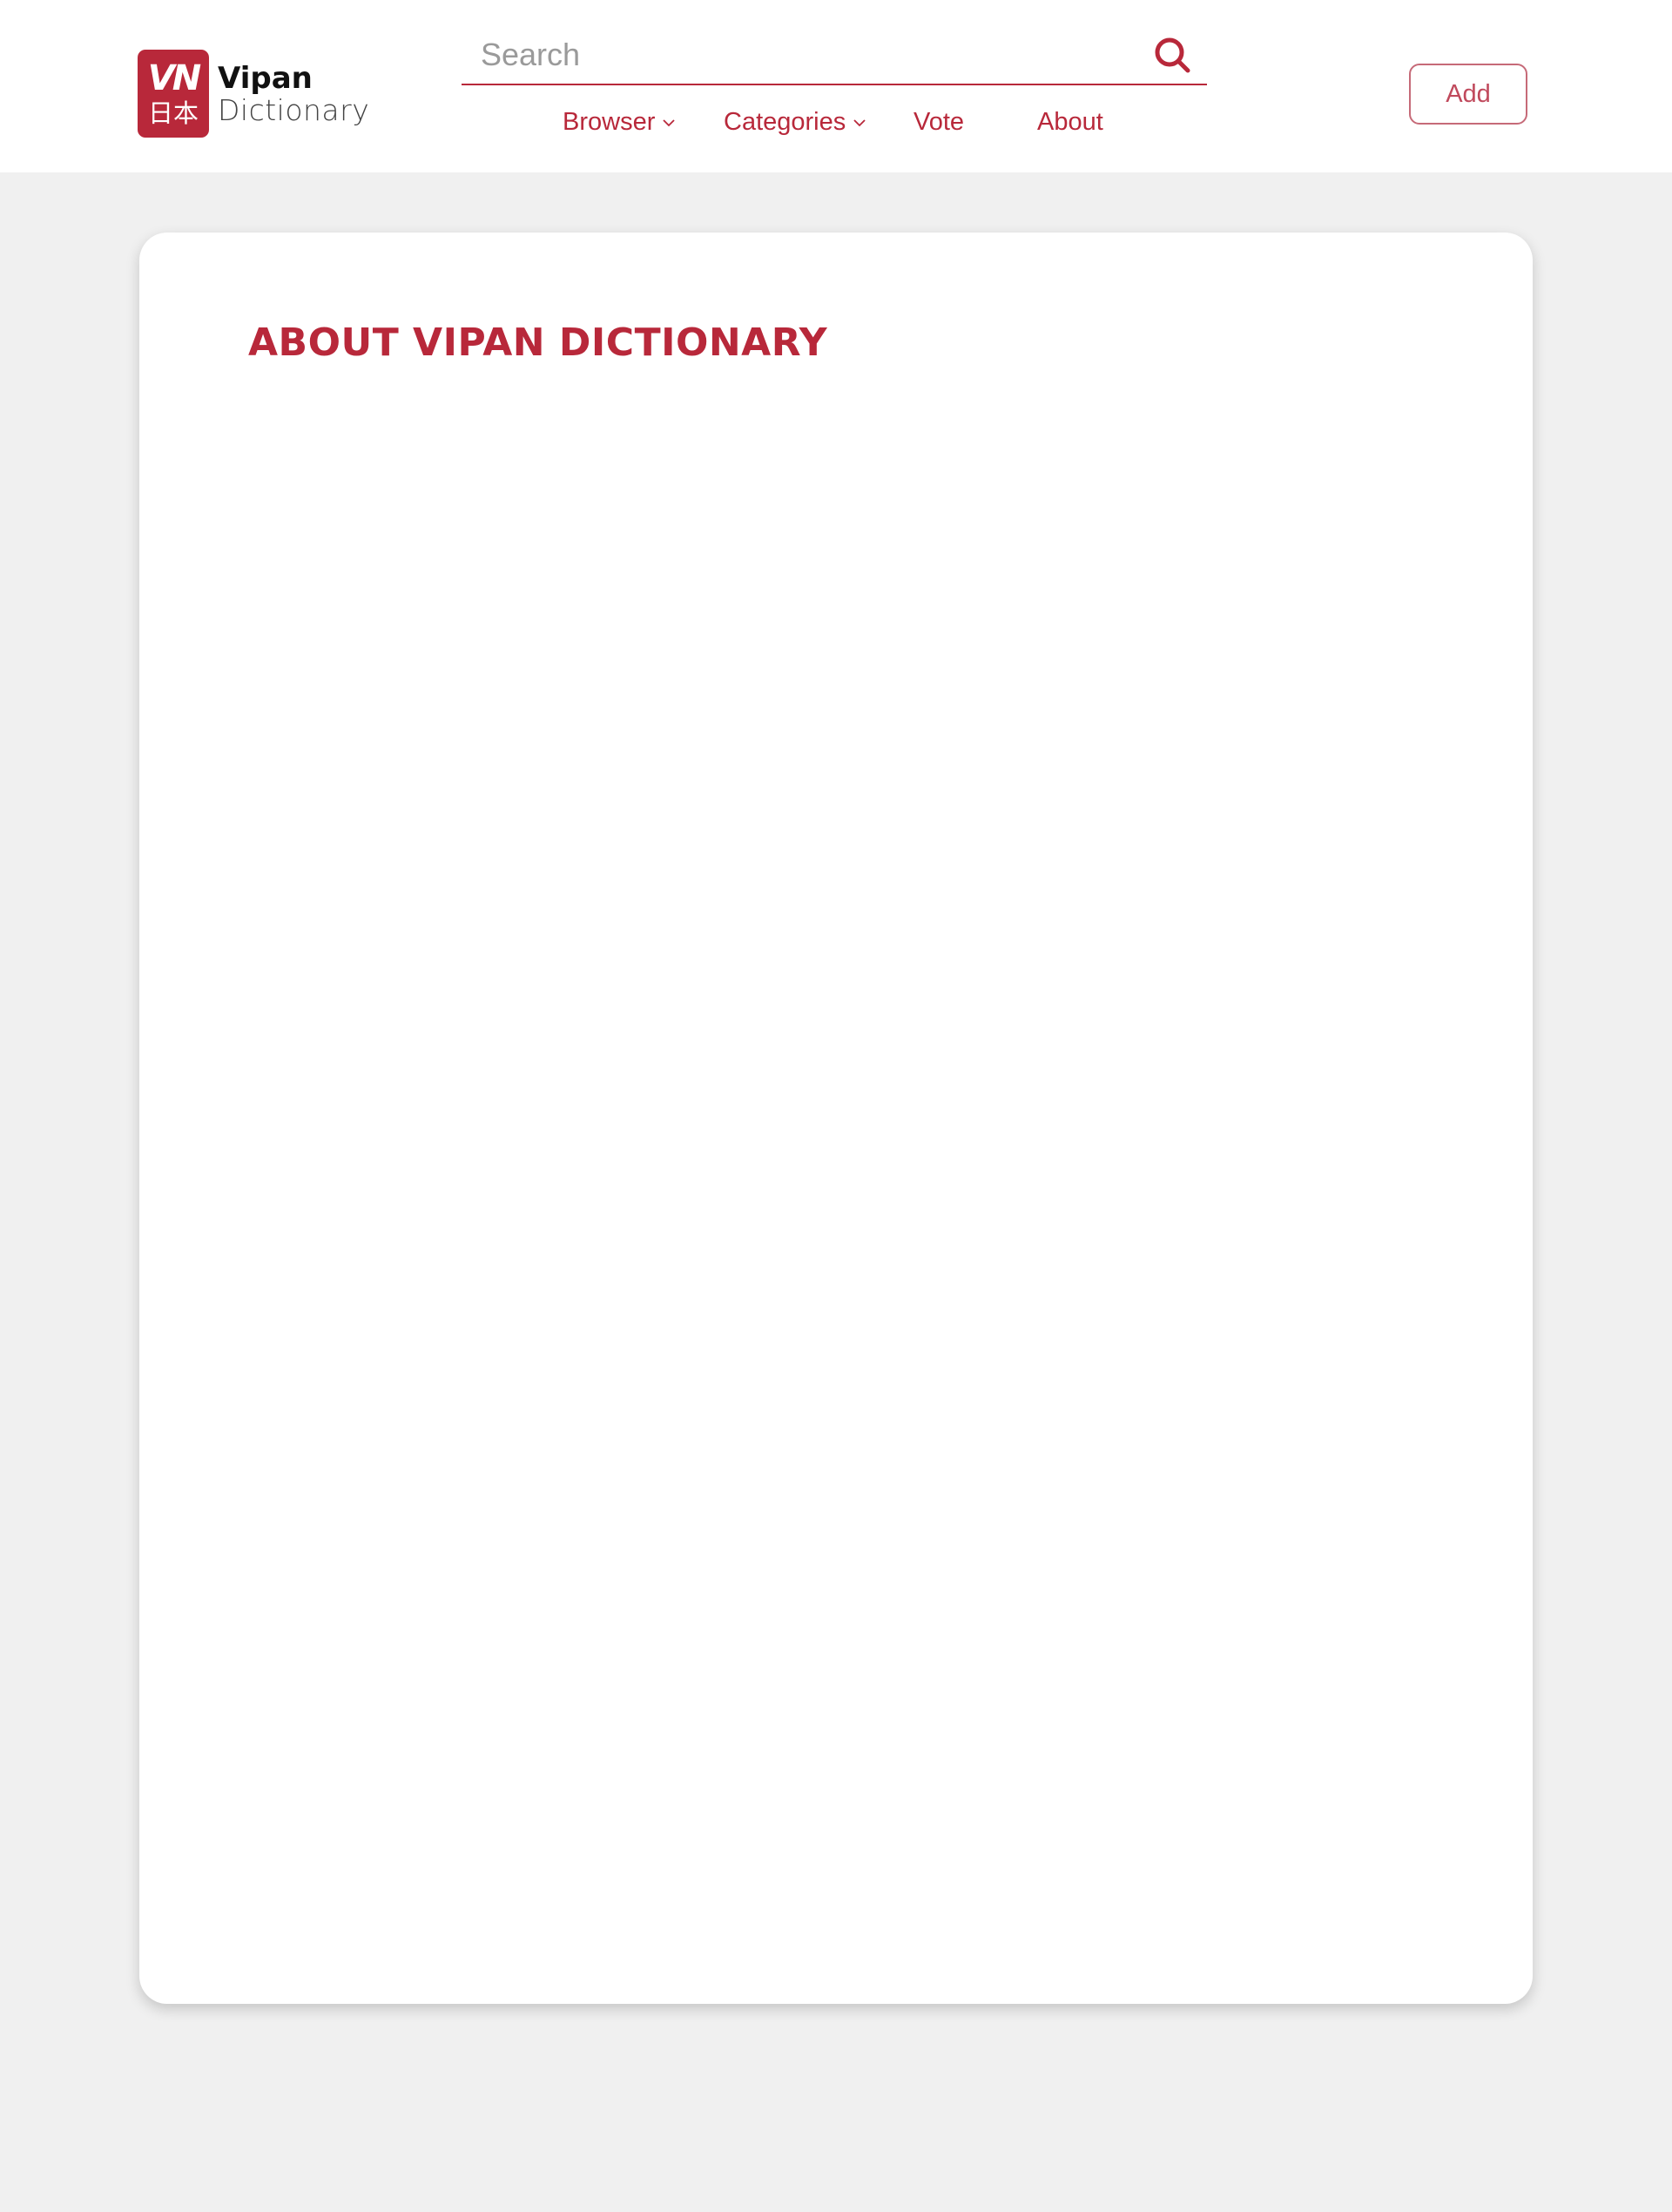 The height and width of the screenshot is (2212, 1672). Describe the element at coordinates (836, 86) in the screenshot. I see `site-header: VN 日本 Vipan Dictionary Browser Categ` at that location.